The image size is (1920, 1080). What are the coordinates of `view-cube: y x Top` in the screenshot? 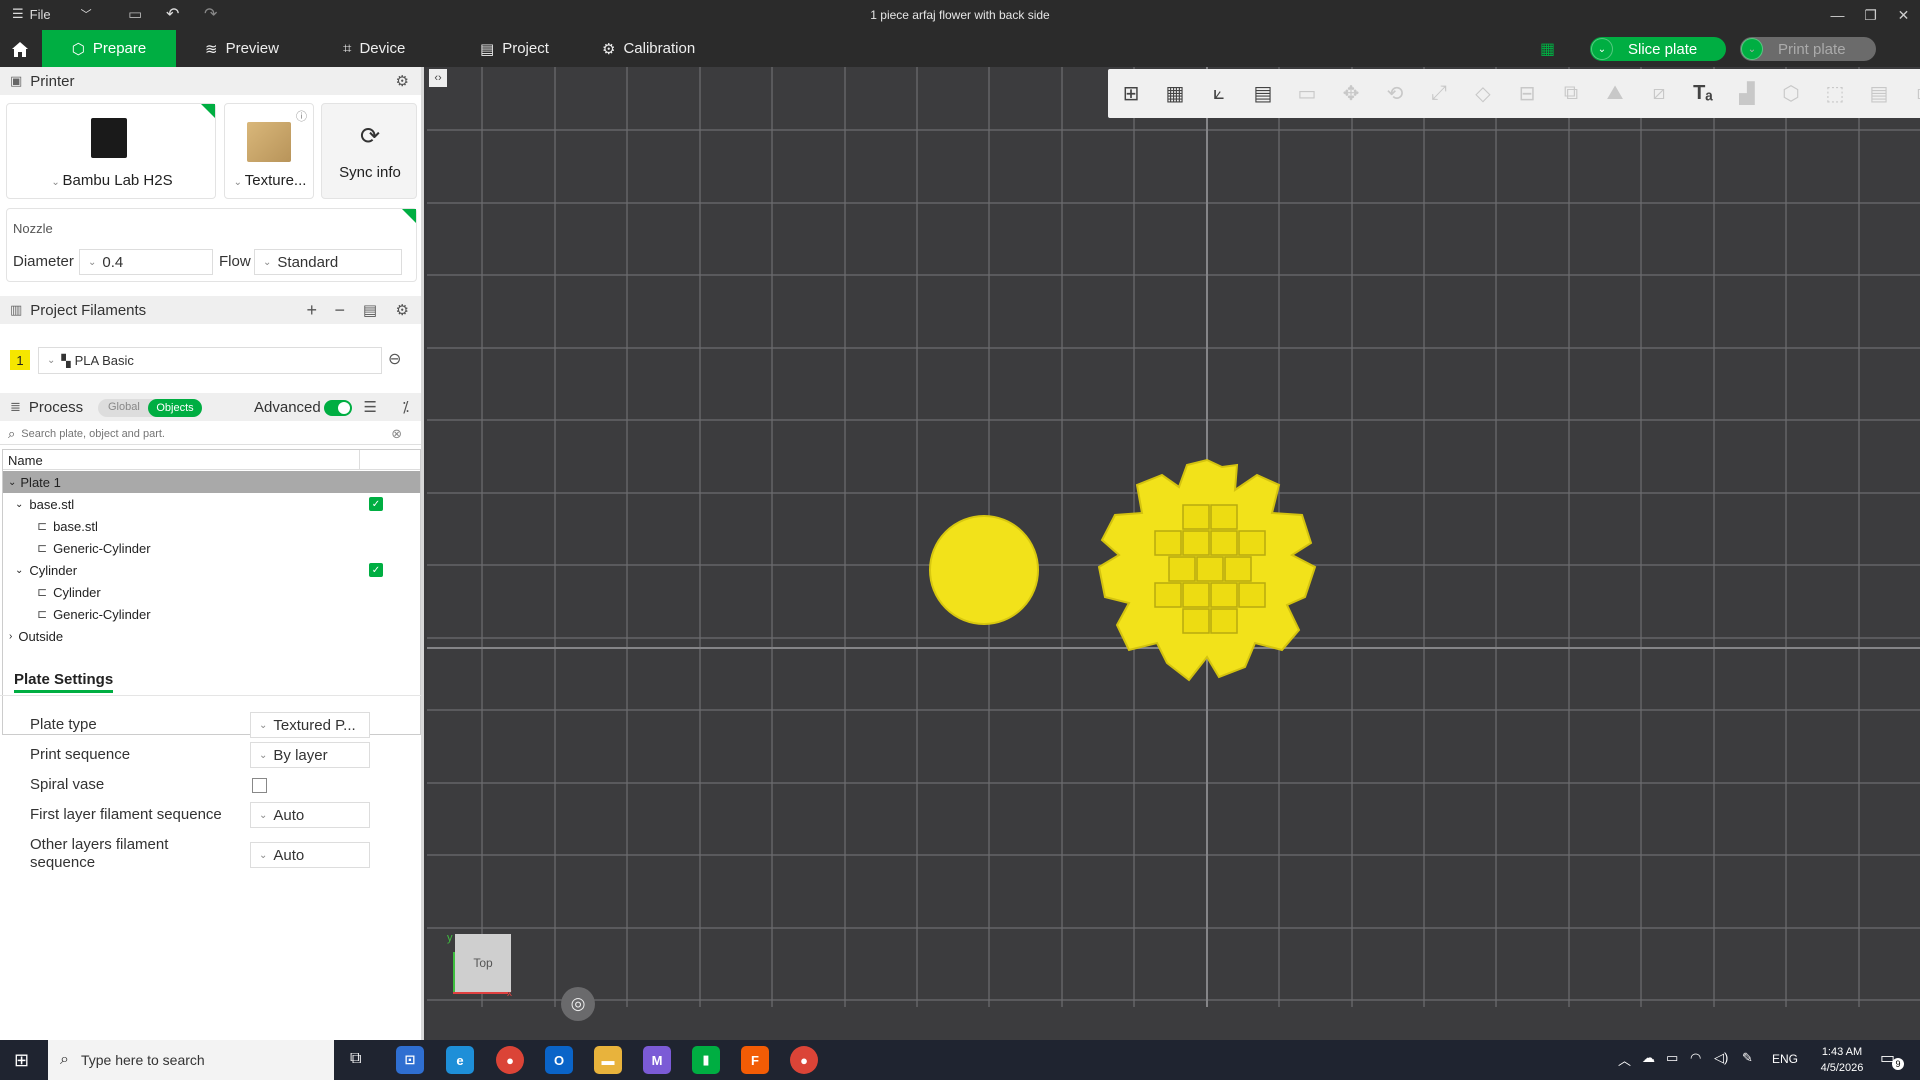 It's located at (482, 962).